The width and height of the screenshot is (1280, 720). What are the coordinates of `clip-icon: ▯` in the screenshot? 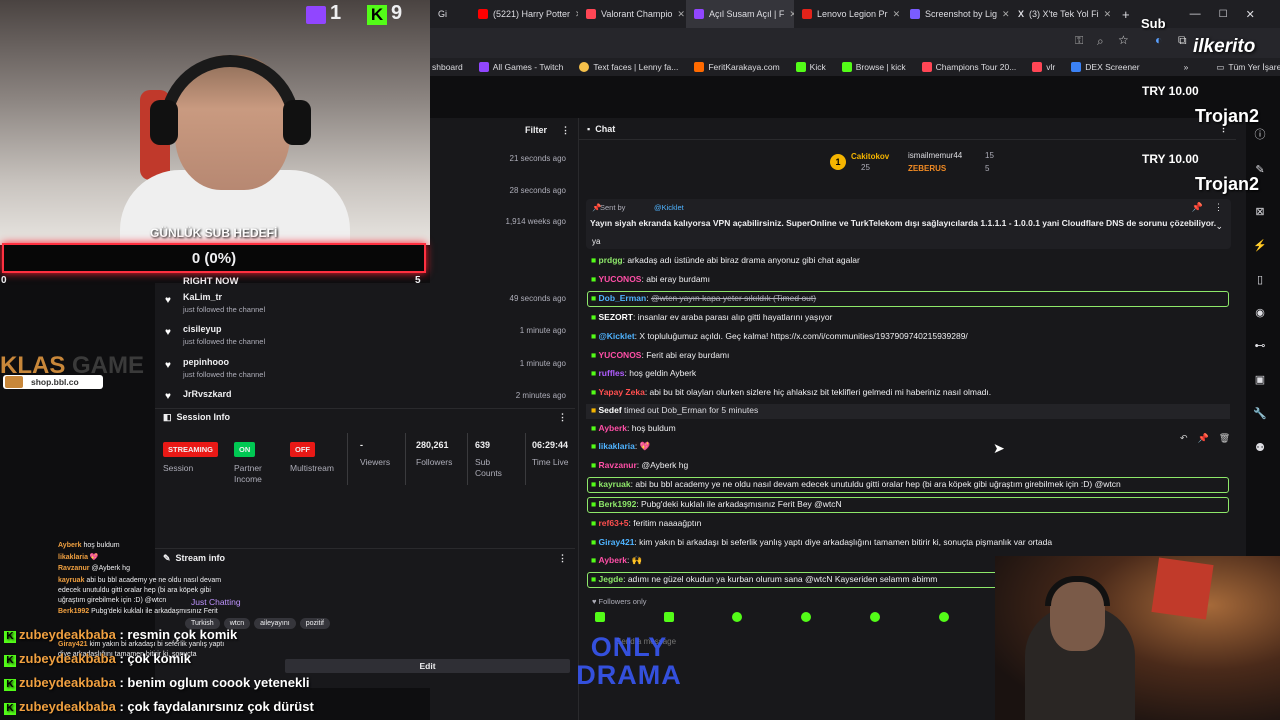 It's located at (1260, 280).